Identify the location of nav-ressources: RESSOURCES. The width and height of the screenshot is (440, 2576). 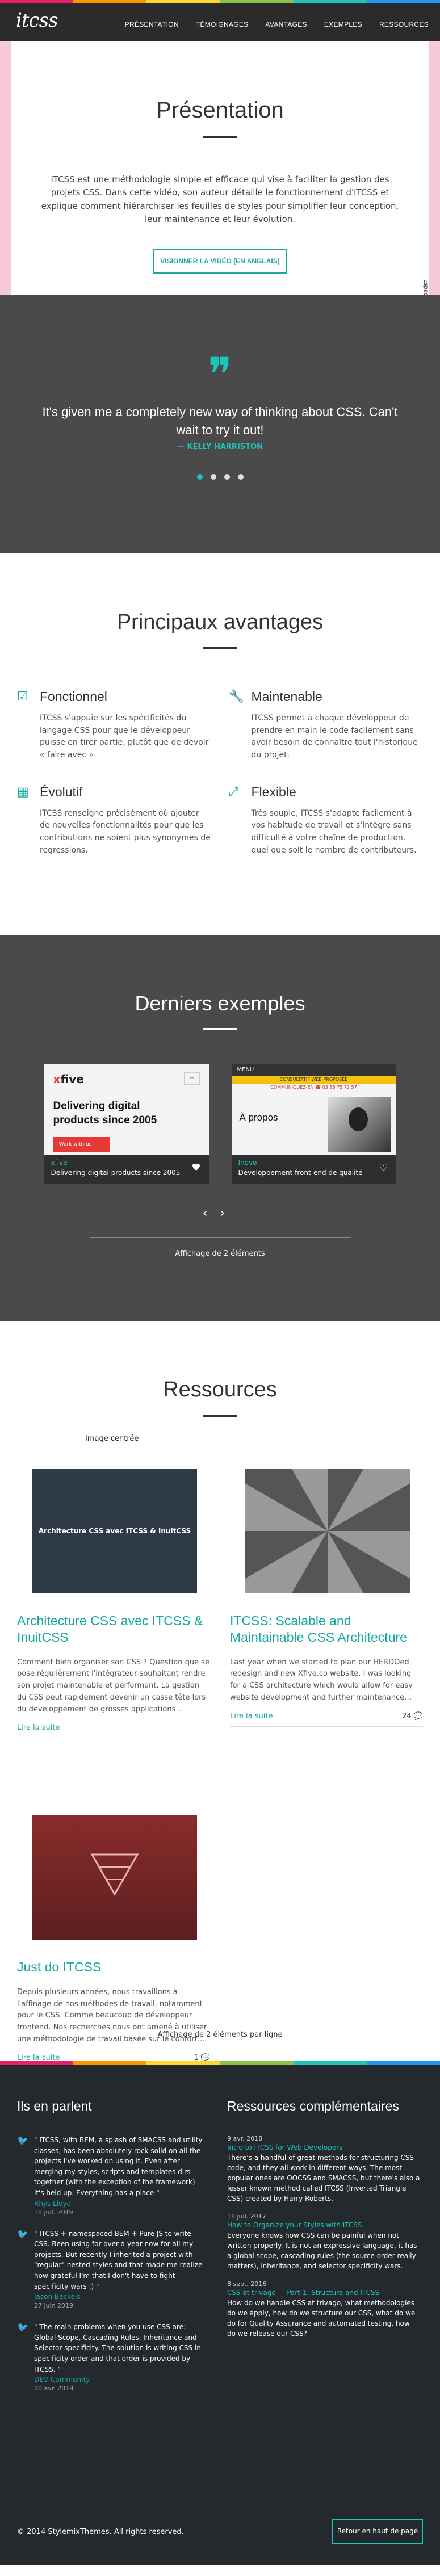
(404, 24).